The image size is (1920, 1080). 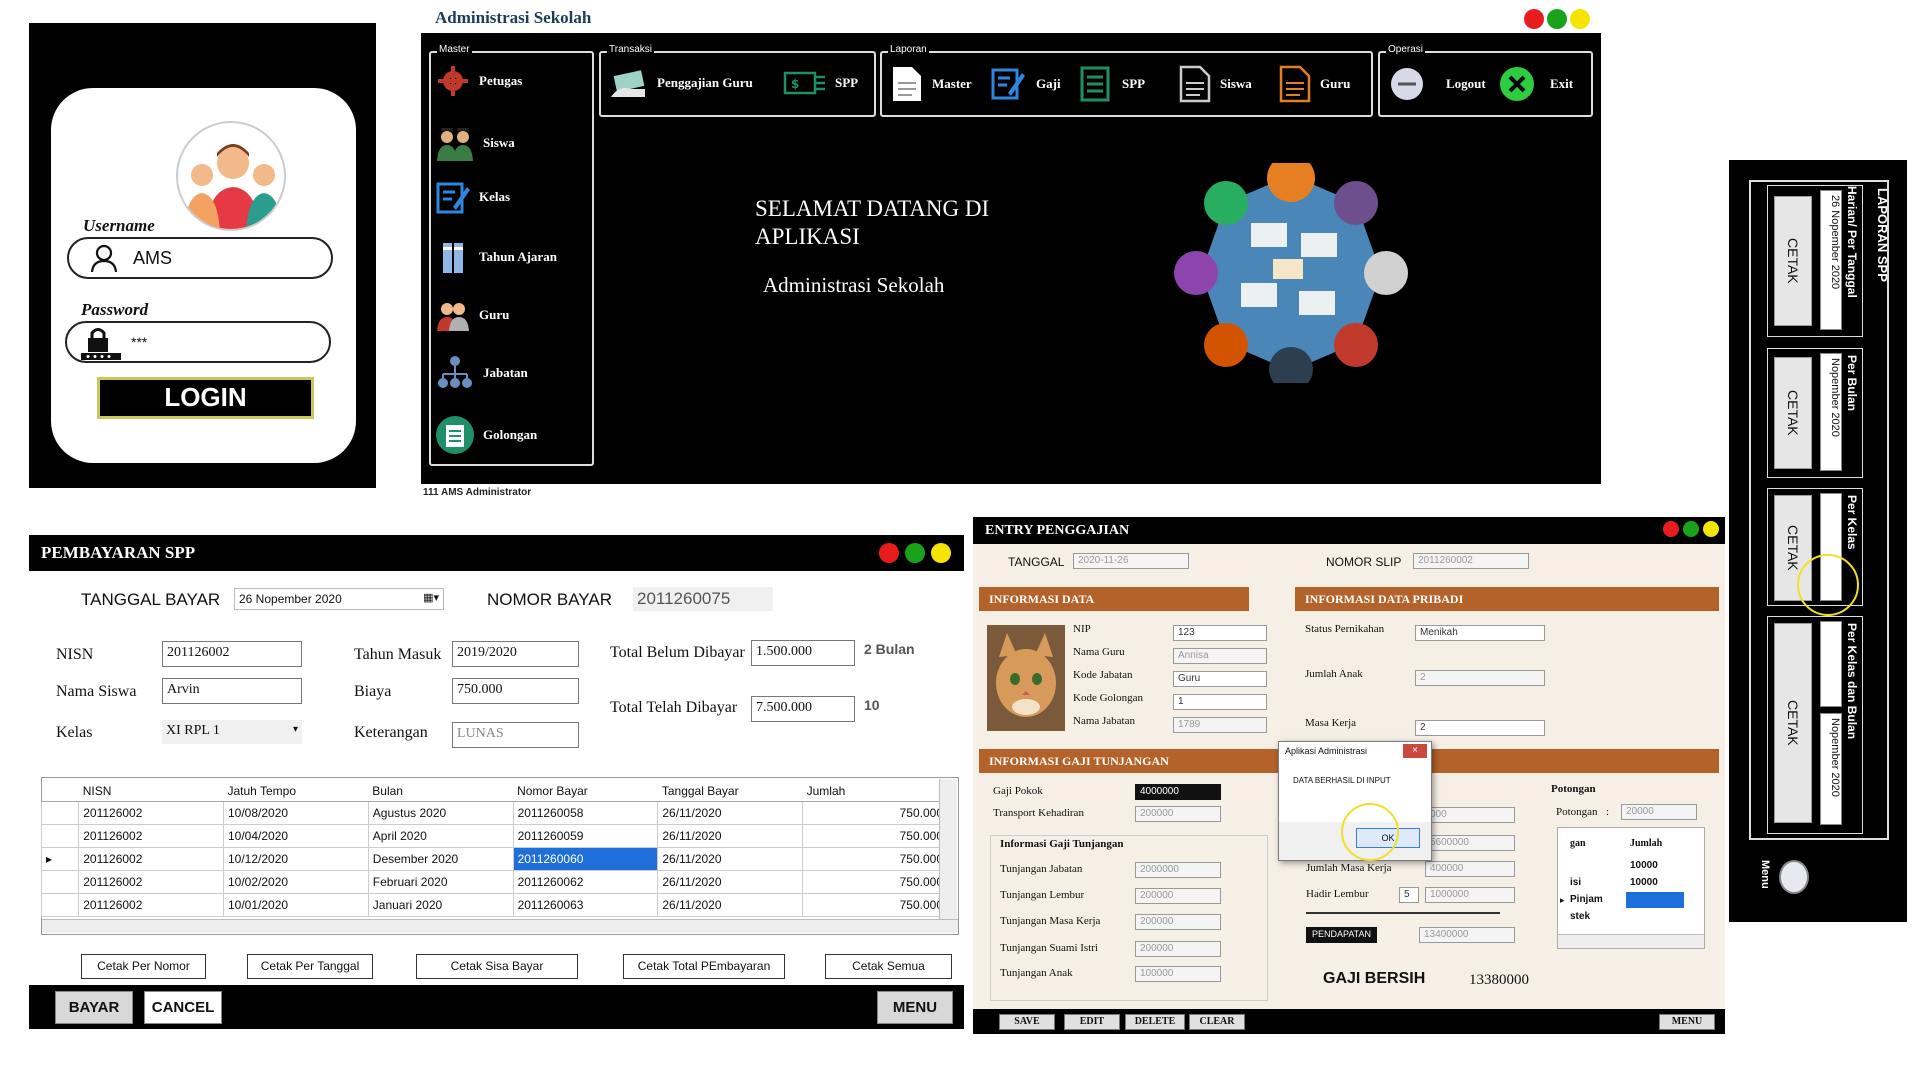 I want to click on username-field: AMS, so click(x=200, y=258).